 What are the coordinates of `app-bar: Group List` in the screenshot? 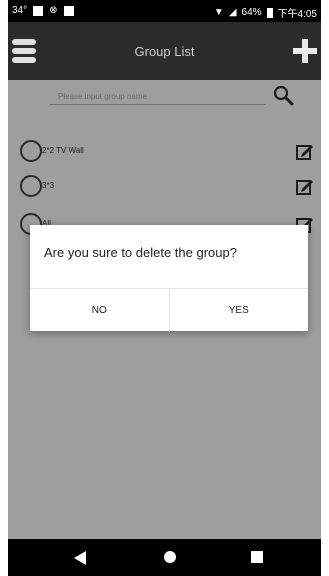 It's located at (164, 51).